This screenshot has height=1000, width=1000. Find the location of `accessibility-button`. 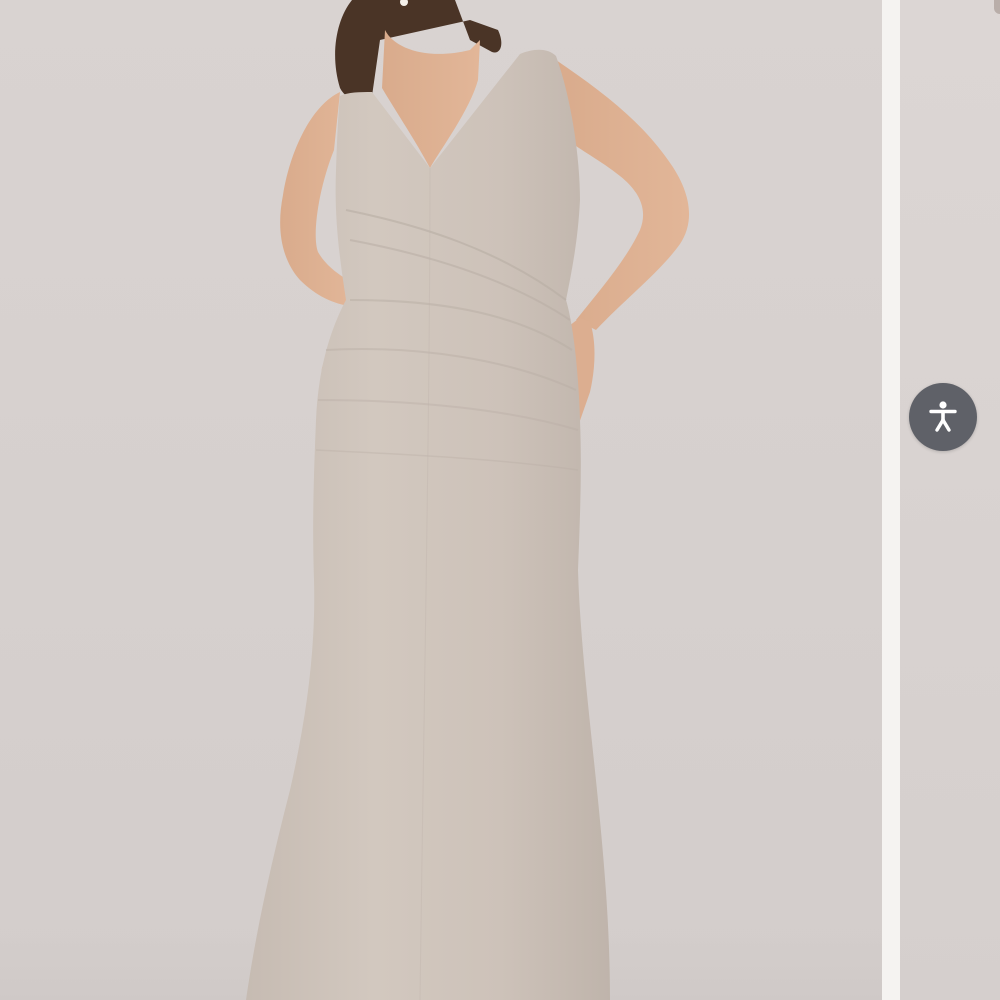

accessibility-button is located at coordinates (943, 417).